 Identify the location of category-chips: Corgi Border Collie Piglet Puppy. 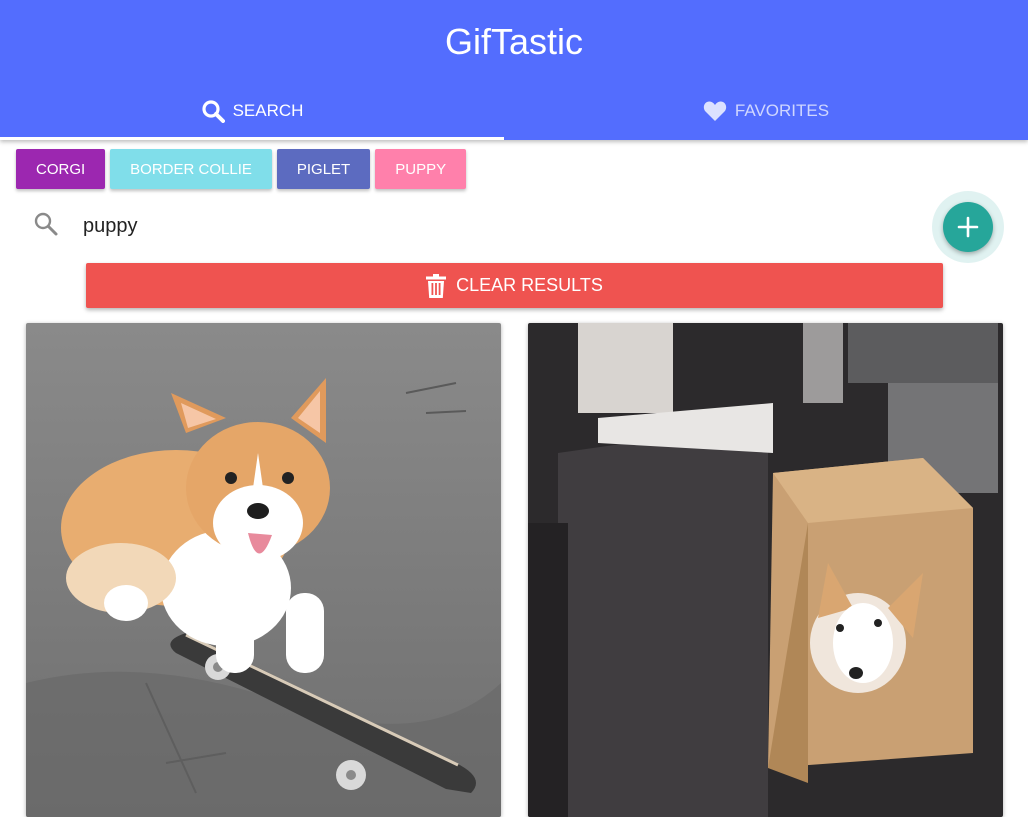
(241, 169).